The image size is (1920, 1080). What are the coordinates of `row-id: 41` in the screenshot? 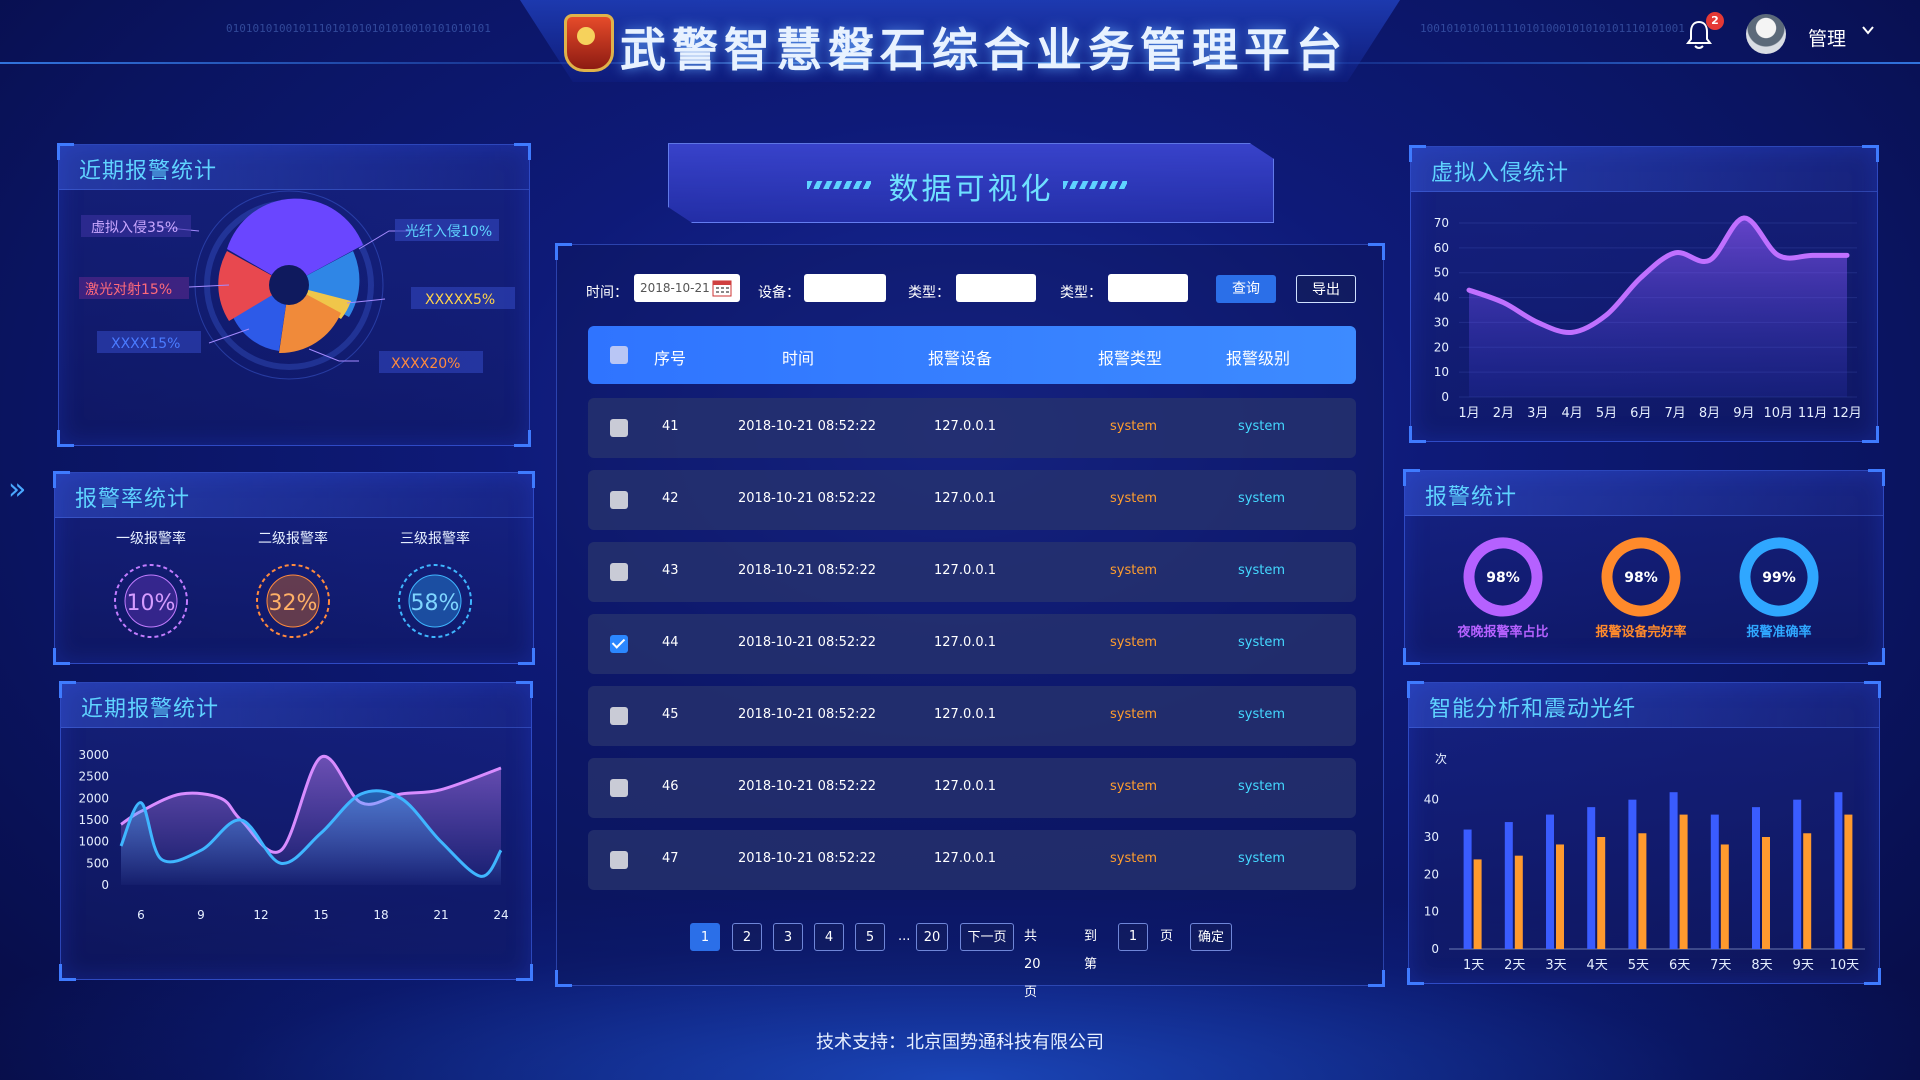 It's located at (670, 426).